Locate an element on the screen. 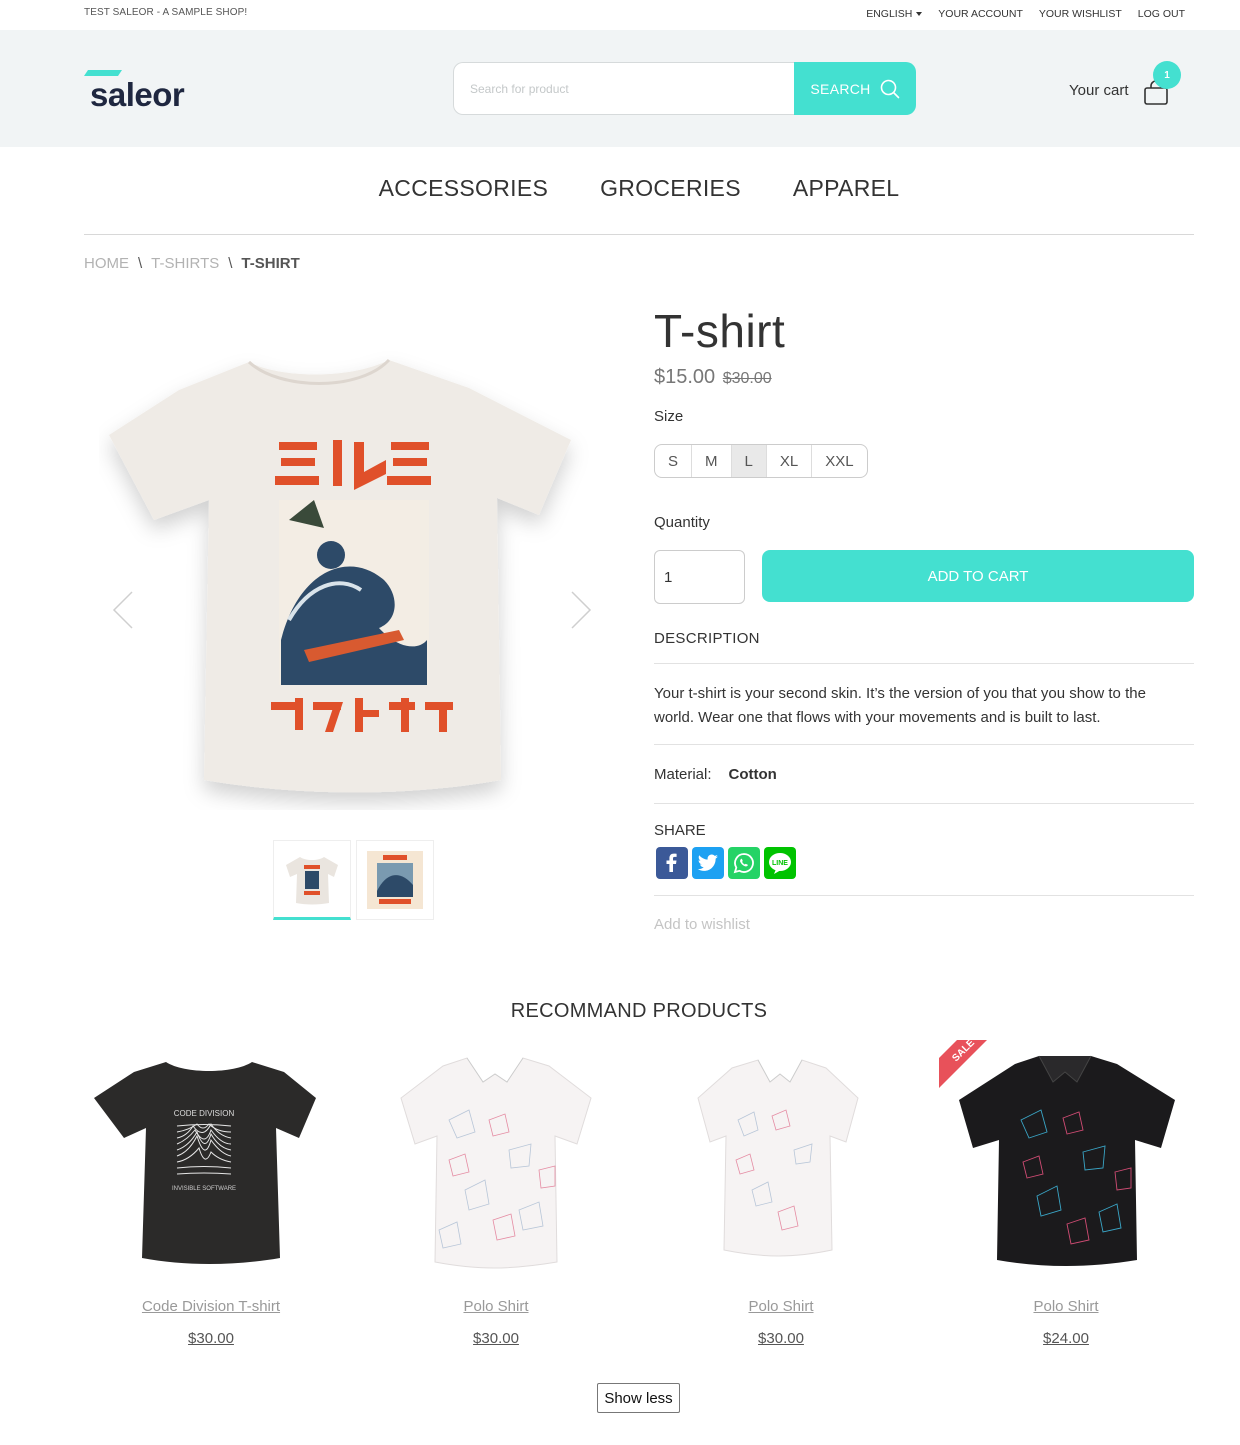  main-nav: ACCESSORIES GROCERIES APPAREL is located at coordinates (620, 191).